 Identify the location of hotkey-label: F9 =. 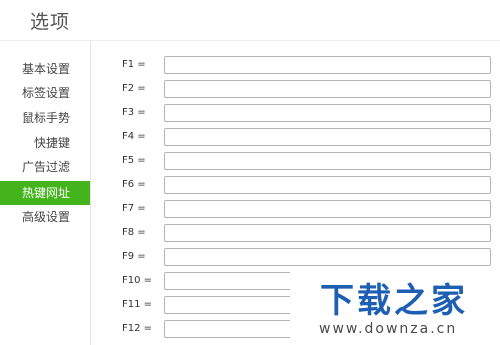
(134, 256).